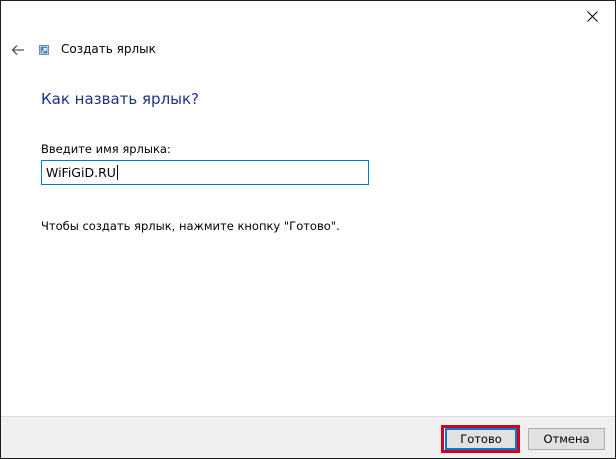 This screenshot has width=616, height=459. I want to click on wizard-title: Создать ярлык, so click(108, 49).